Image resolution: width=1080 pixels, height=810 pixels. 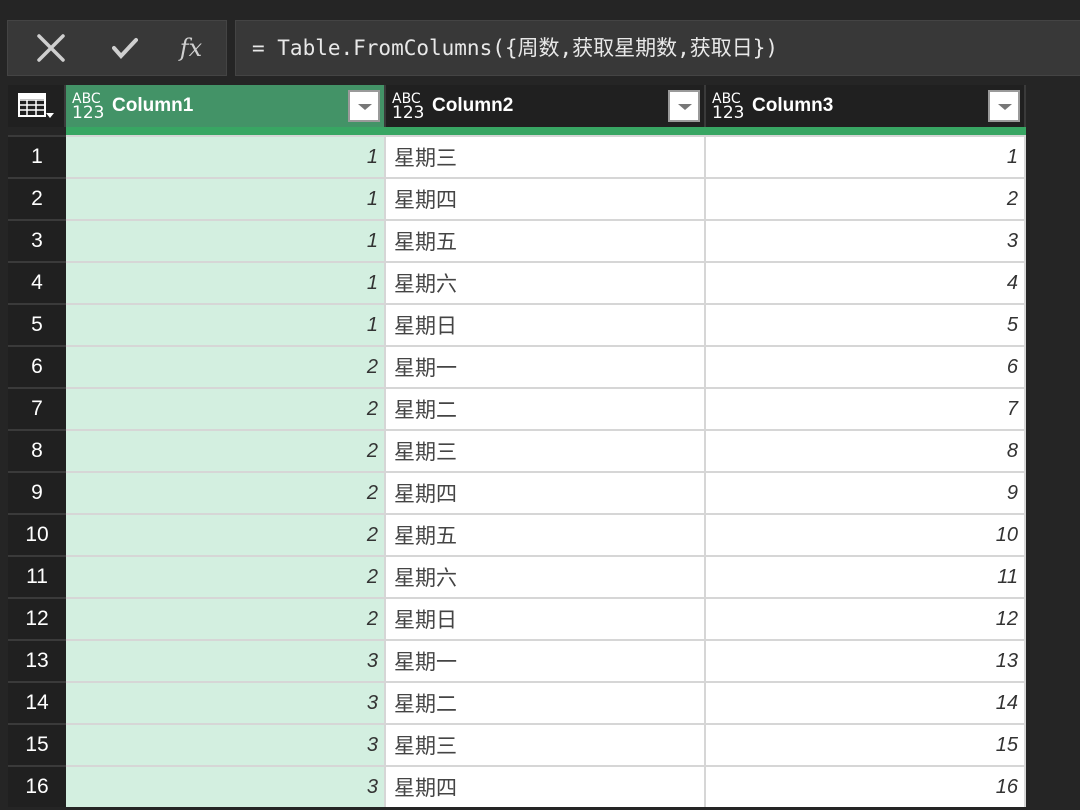 I want to click on table-icon, so click(x=36, y=105).